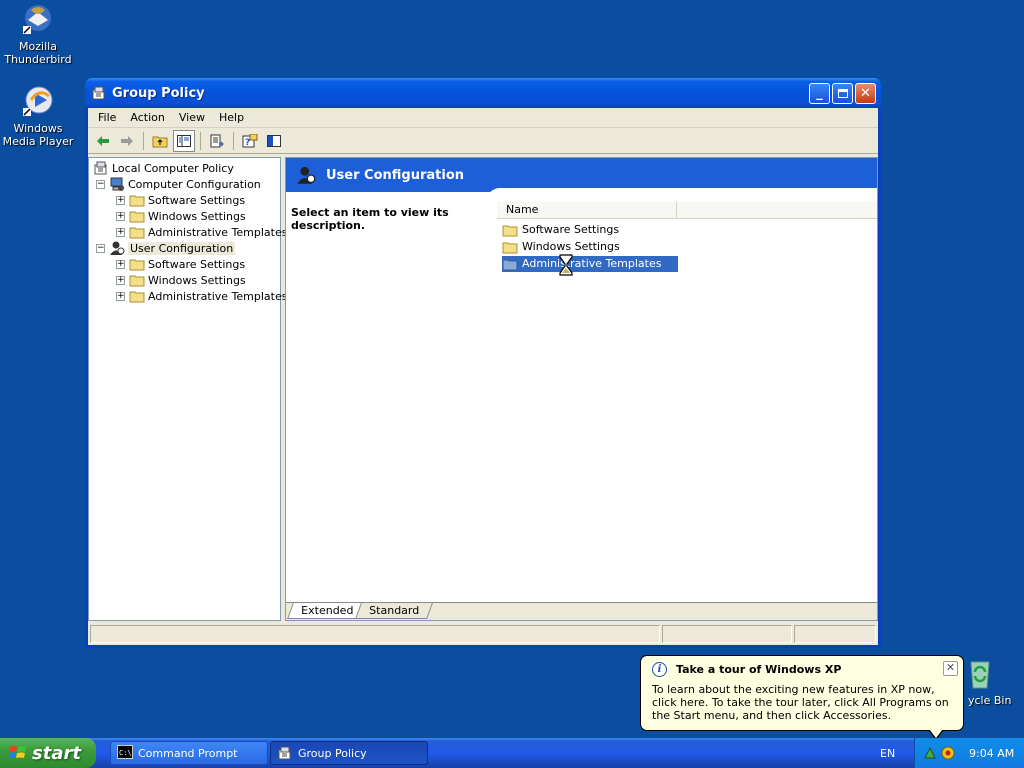 This screenshot has height=768, width=1024. I want to click on balloon-tail, so click(936, 733).